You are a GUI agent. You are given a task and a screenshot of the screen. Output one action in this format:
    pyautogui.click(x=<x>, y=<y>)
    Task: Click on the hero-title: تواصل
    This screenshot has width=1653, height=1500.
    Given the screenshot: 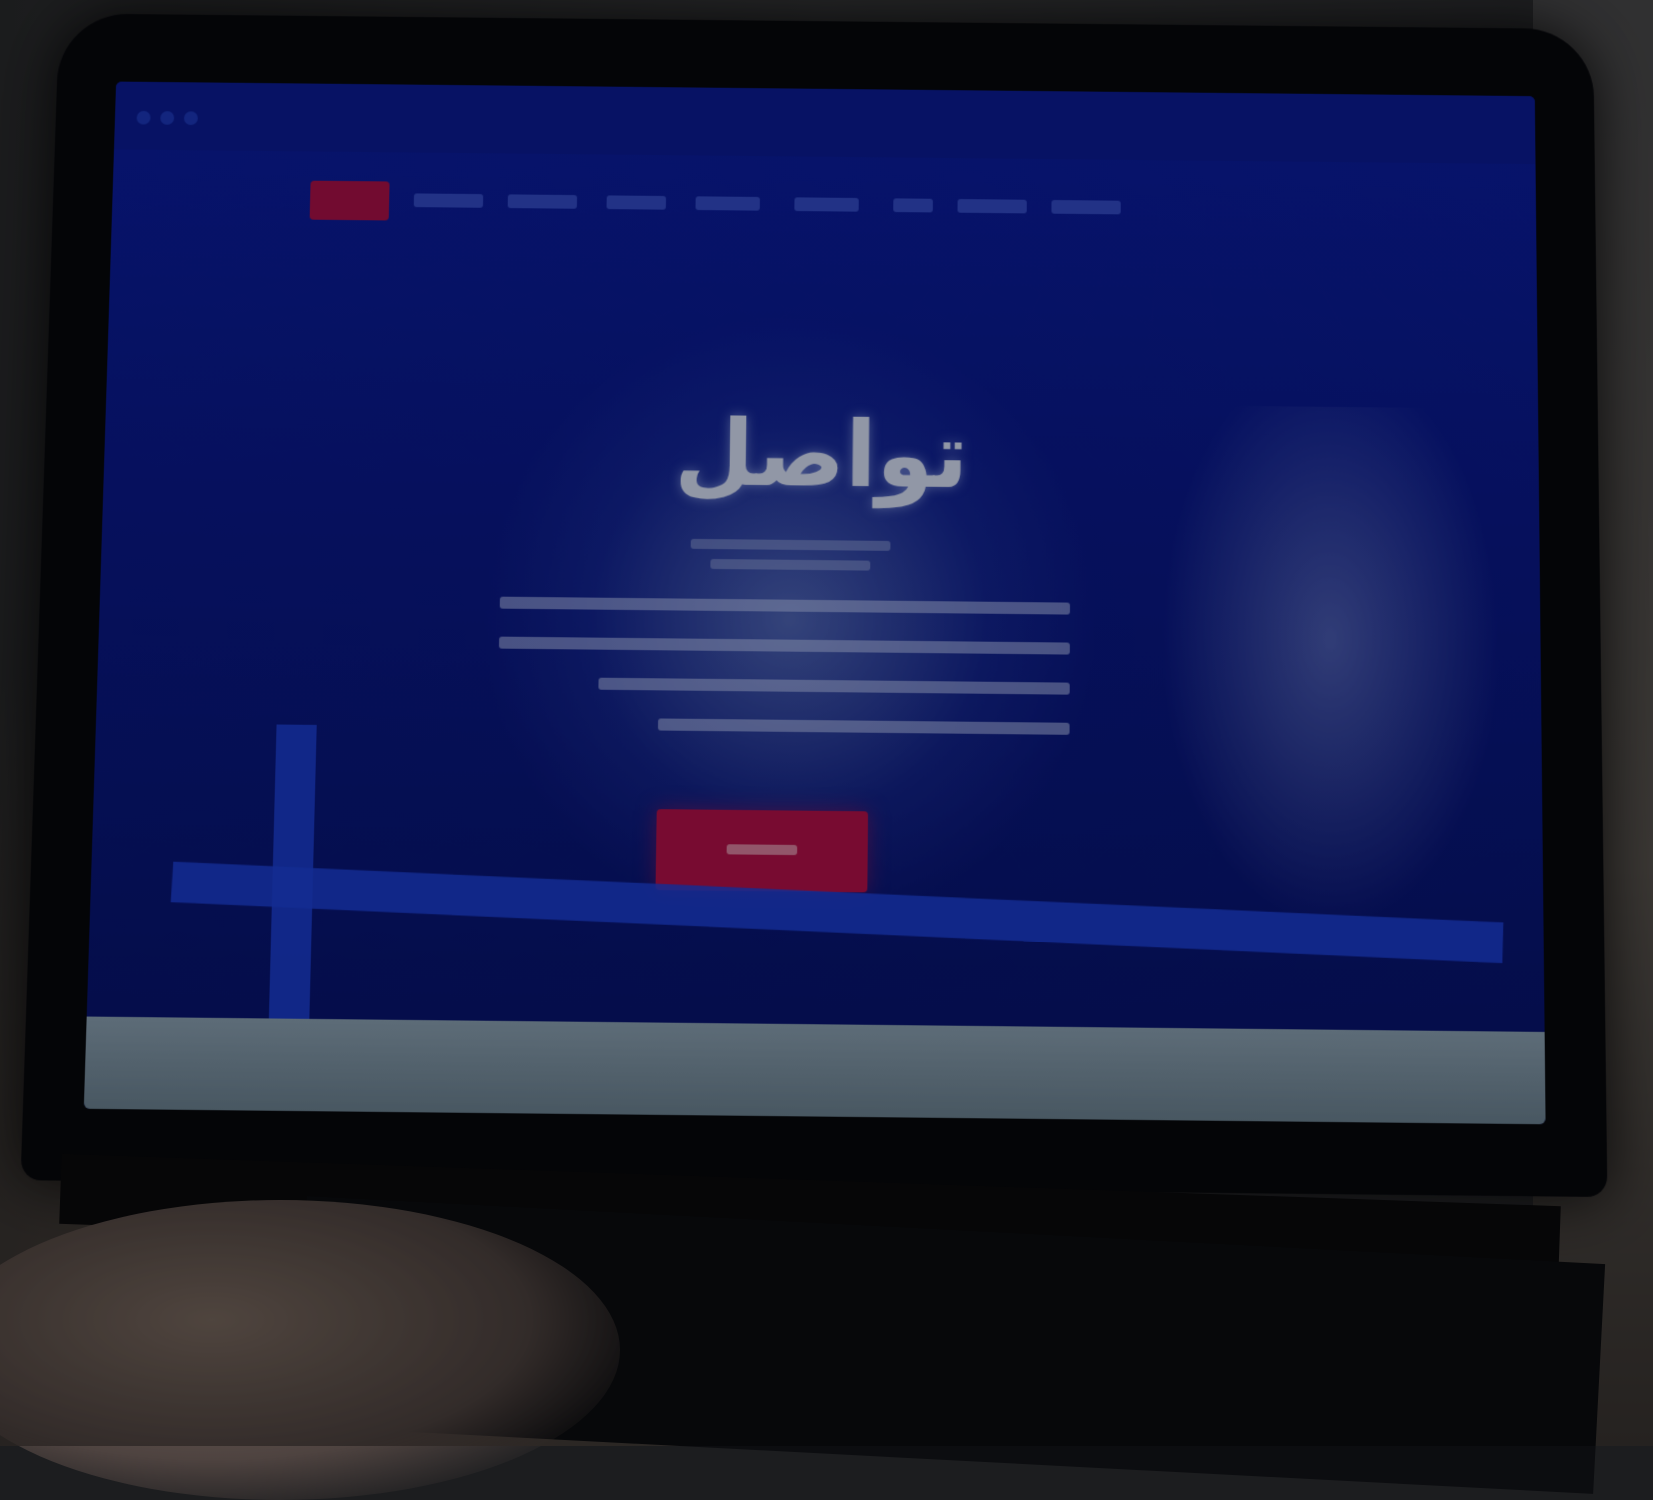 What is the action you would take?
    pyautogui.click(x=821, y=454)
    